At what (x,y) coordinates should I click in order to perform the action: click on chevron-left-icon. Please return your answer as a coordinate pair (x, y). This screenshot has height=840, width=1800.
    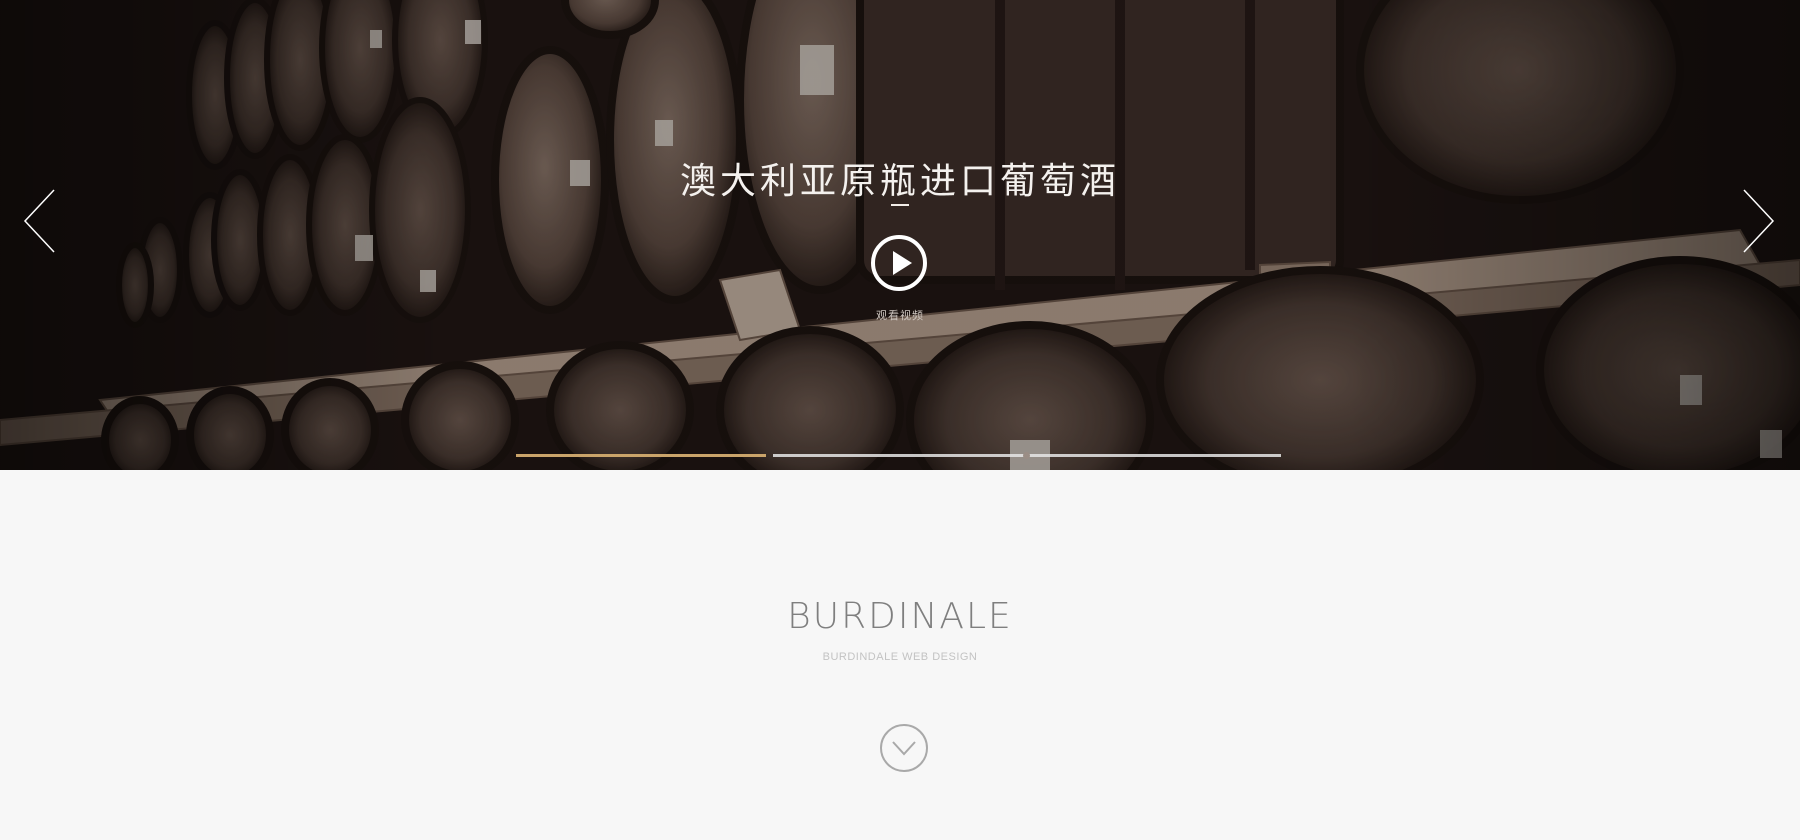
    Looking at the image, I should click on (39, 221).